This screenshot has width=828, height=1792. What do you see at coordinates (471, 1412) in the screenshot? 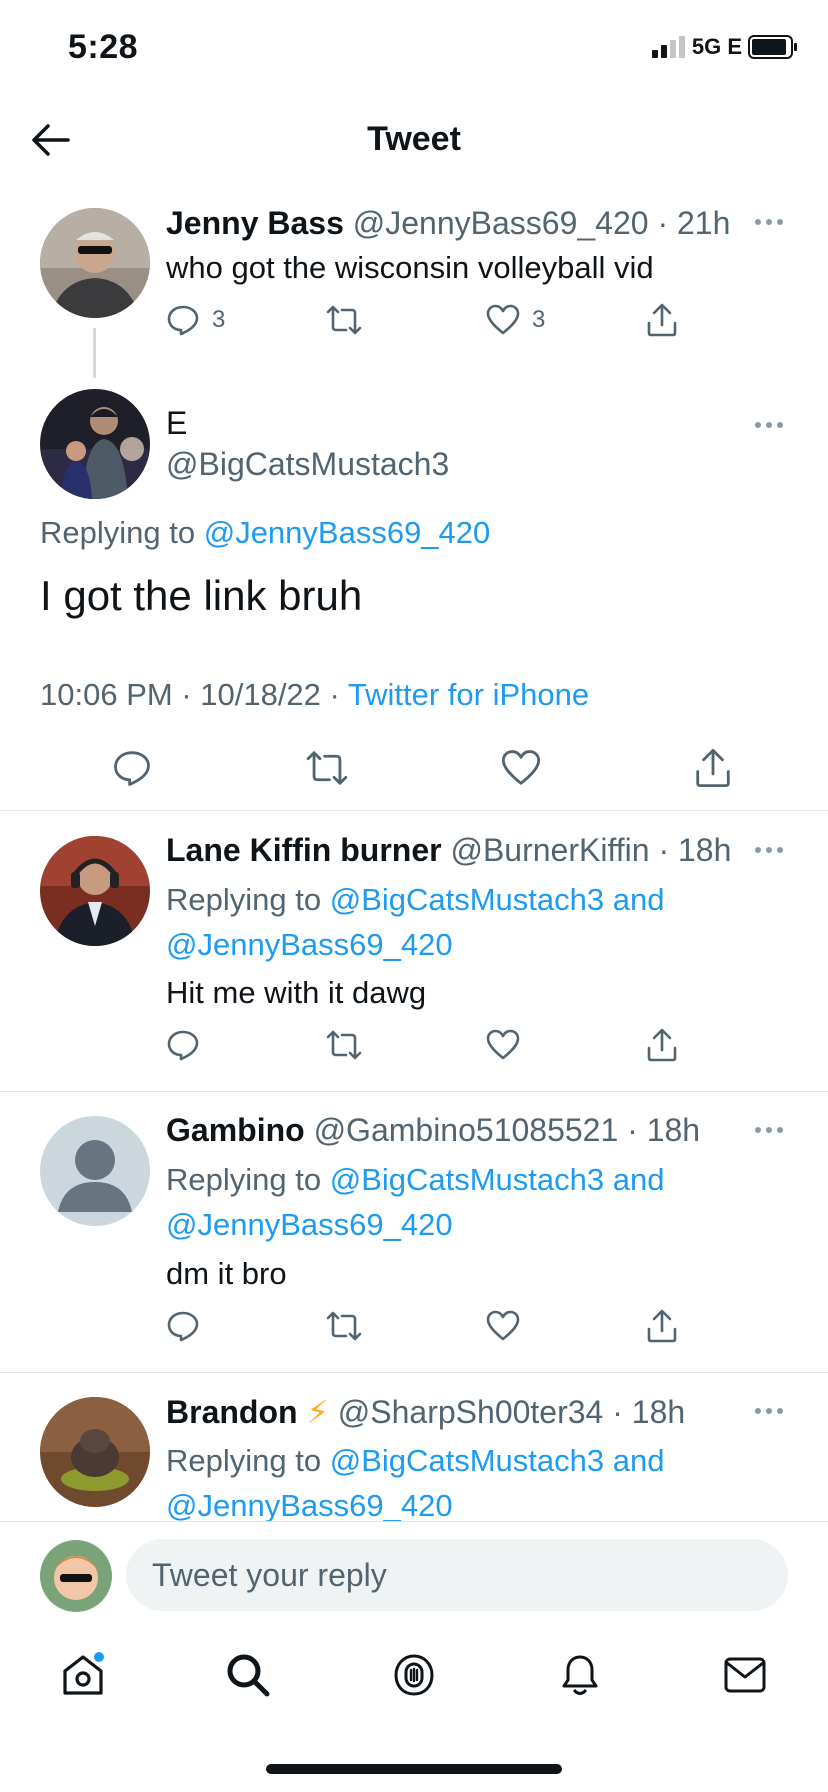
I see `author-handle: @SharpSh00ter34` at bounding box center [471, 1412].